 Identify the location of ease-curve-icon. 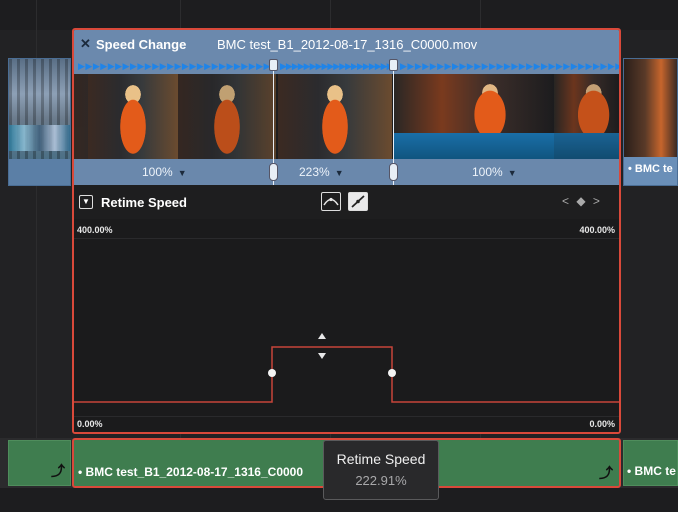
(331, 201).